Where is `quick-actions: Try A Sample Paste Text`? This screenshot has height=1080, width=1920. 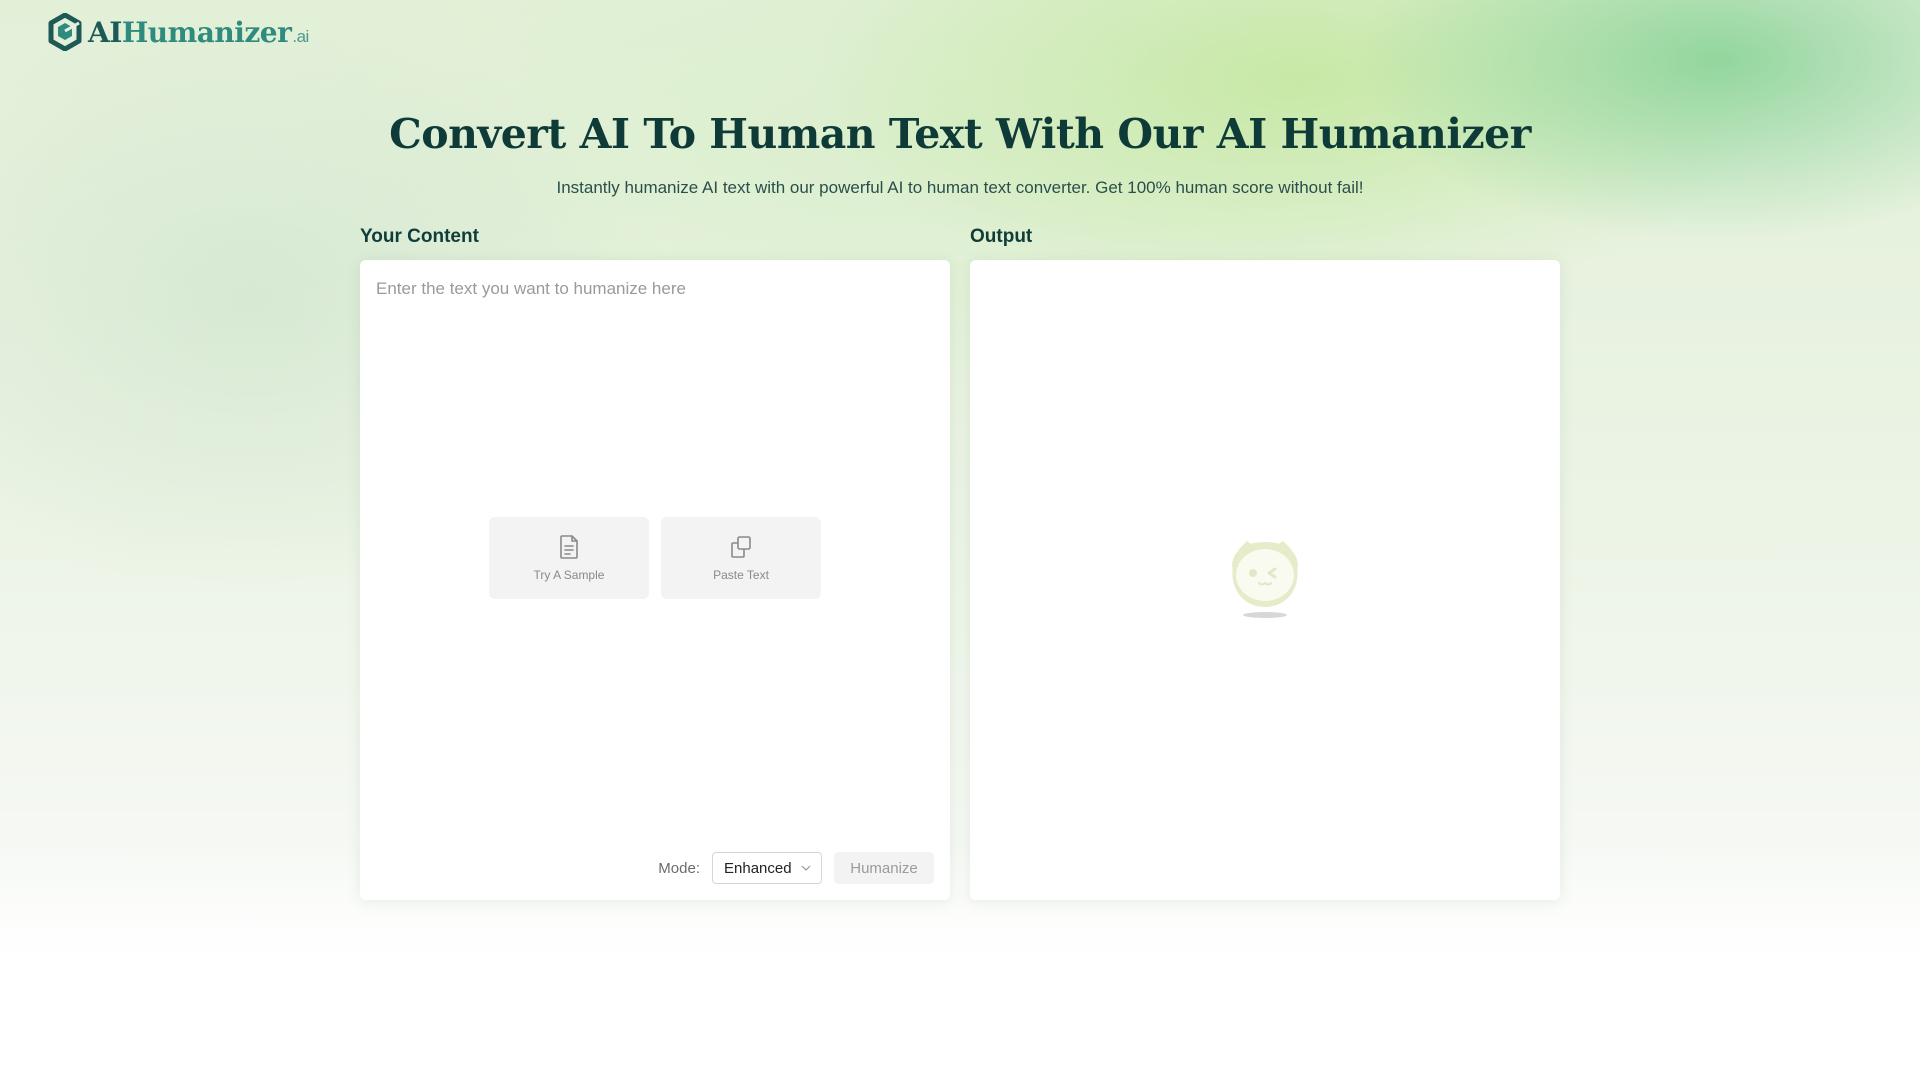 quick-actions: Try A Sample Paste Text is located at coordinates (655, 558).